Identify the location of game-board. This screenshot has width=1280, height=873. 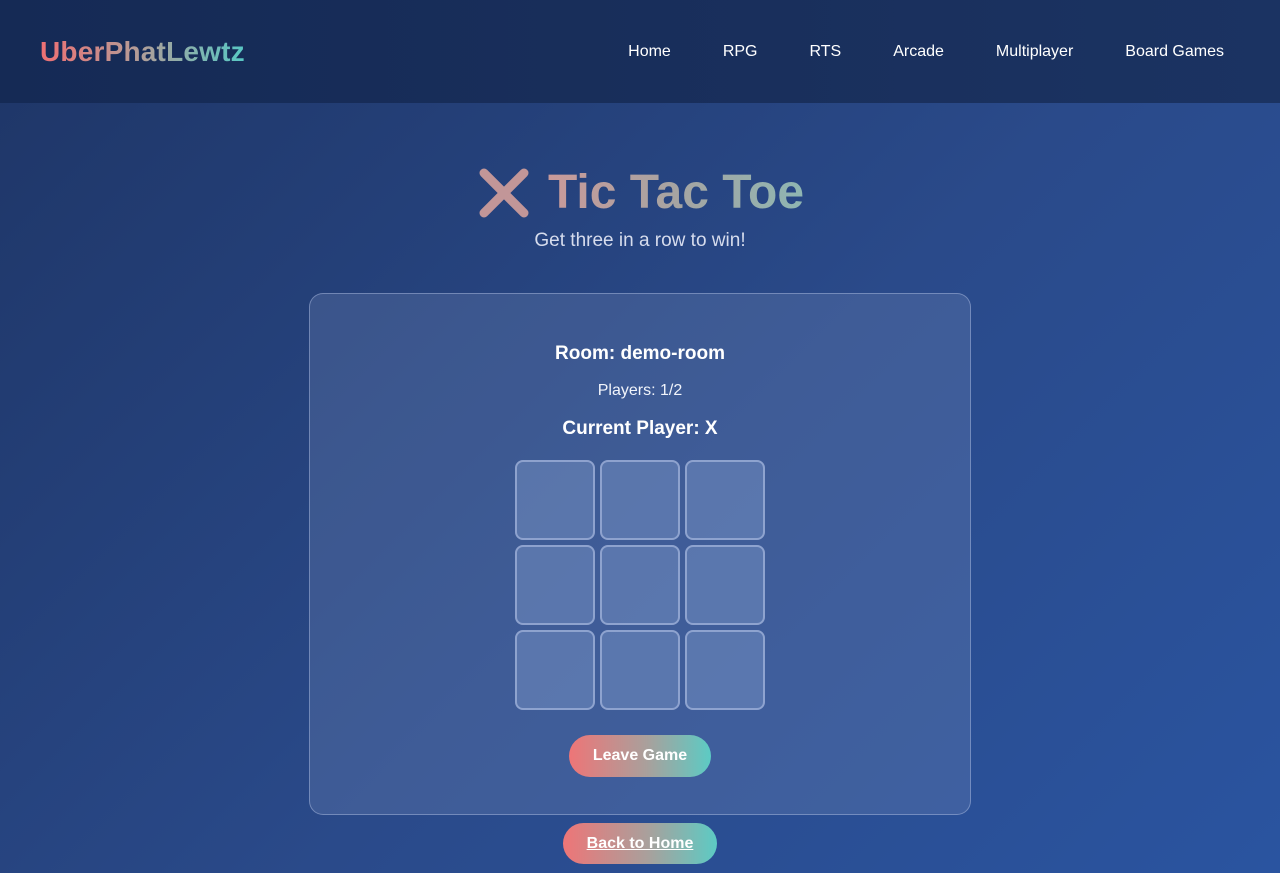
(640, 585).